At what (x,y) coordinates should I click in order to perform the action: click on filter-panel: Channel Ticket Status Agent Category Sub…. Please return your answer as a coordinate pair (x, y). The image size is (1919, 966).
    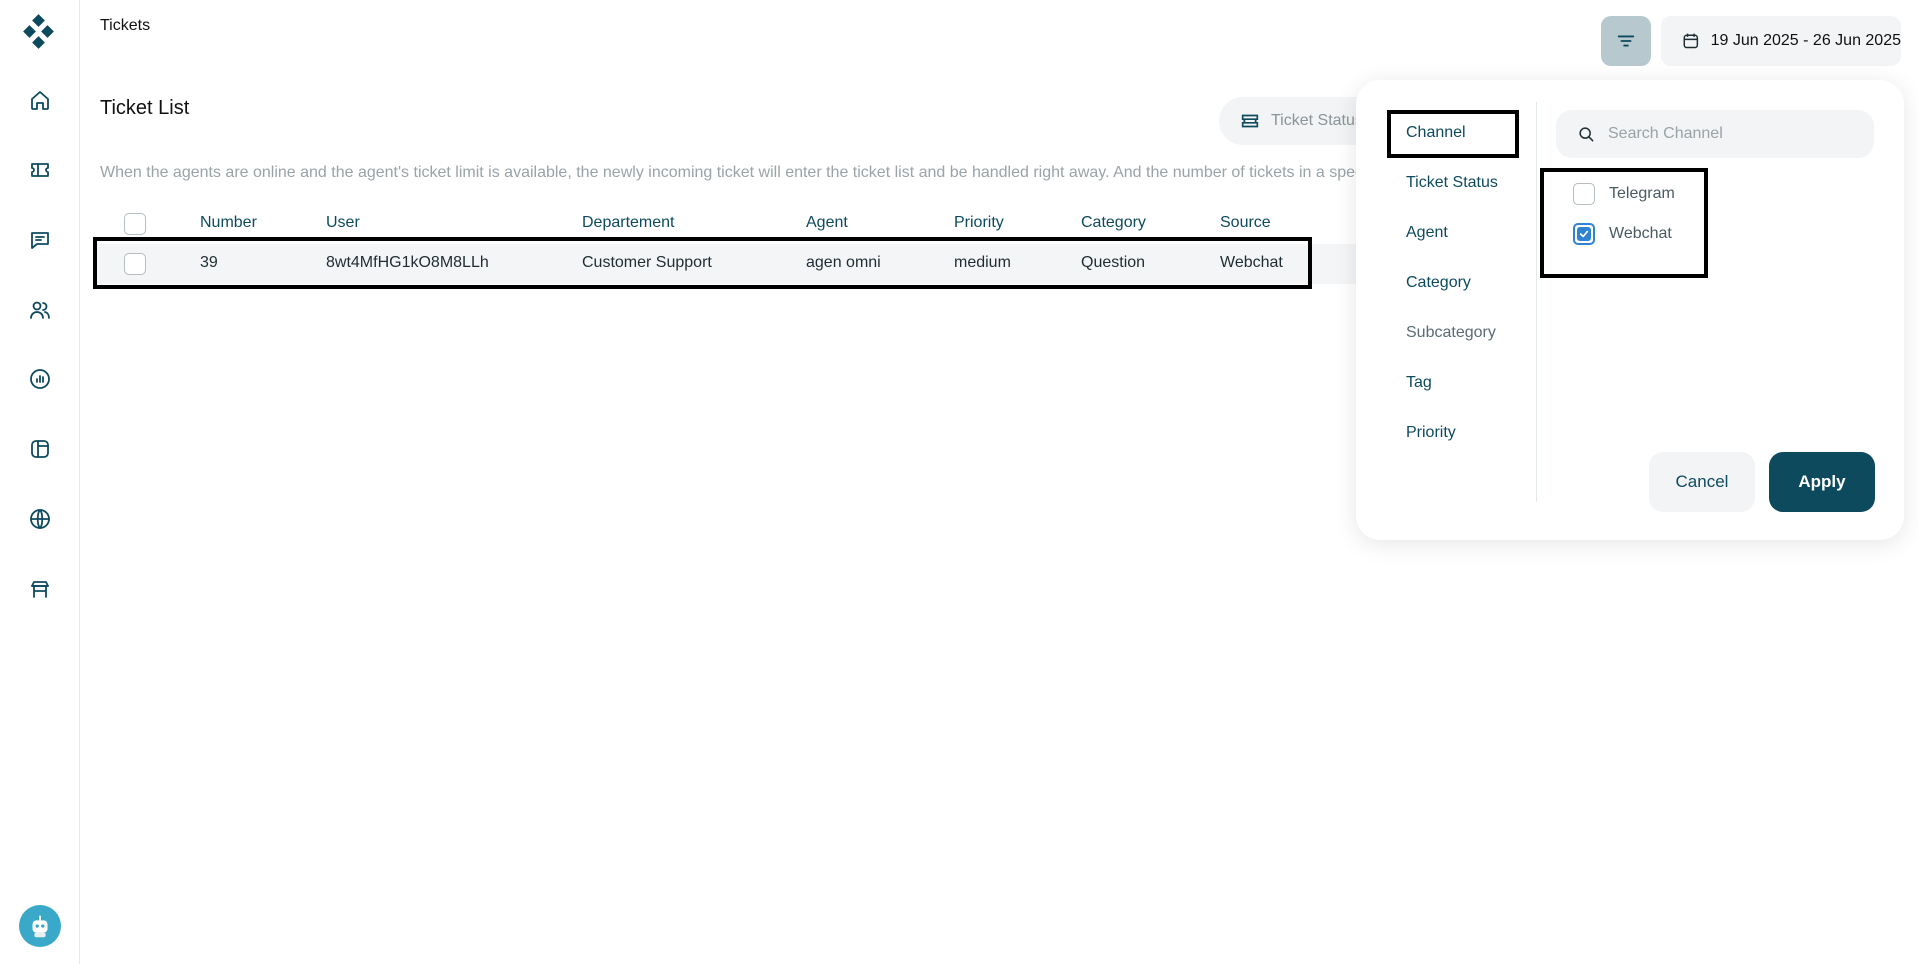
    Looking at the image, I should click on (1630, 310).